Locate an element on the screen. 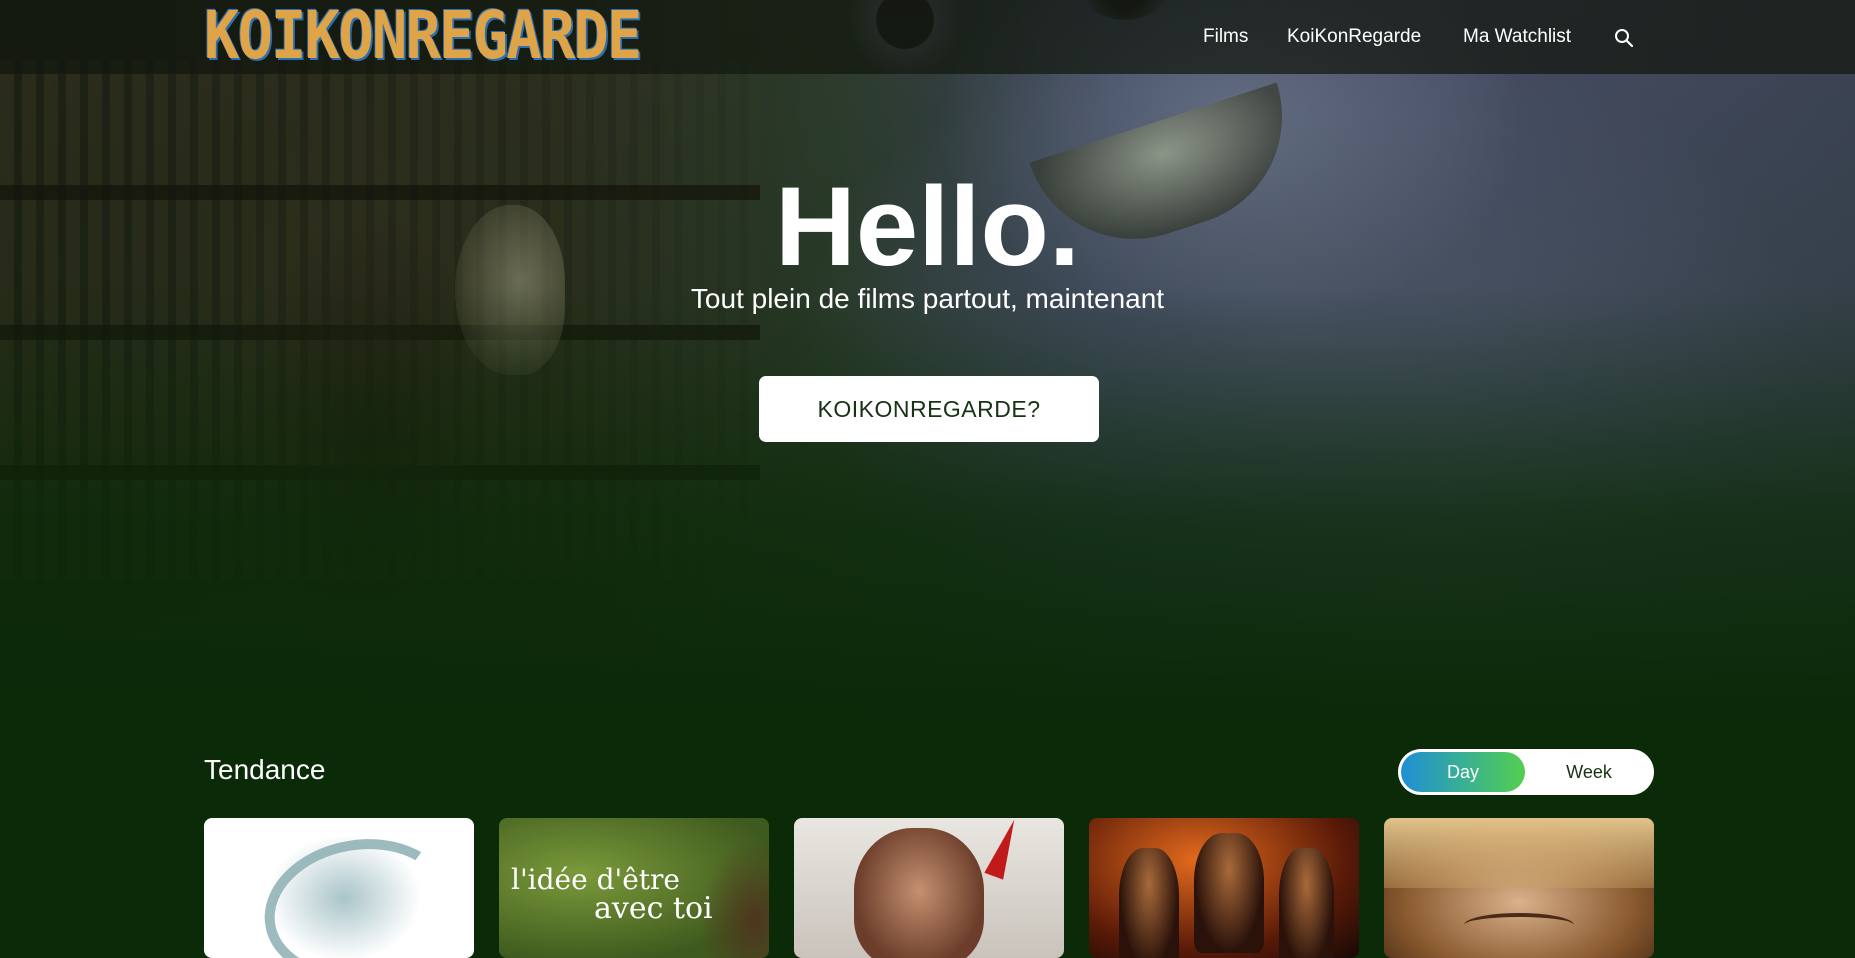 Image resolution: width=1855 pixels, height=958 pixels. hero-title: Hello. is located at coordinates (927, 226).